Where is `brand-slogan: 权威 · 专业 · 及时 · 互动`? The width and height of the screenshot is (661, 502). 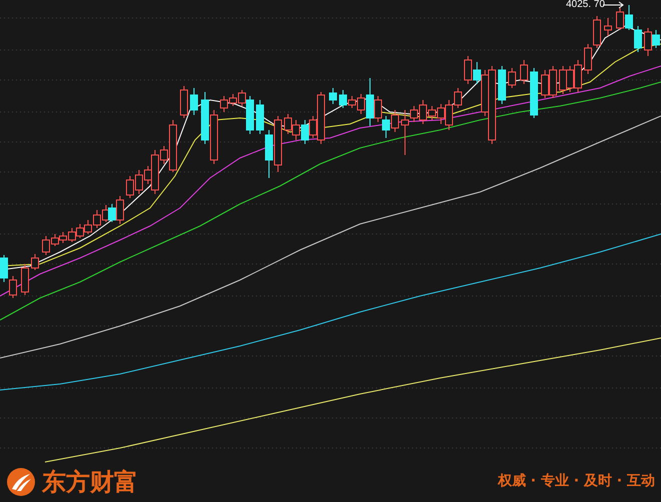
brand-slogan: 权威 · 专业 · 及时 · 互动 is located at coordinates (576, 481).